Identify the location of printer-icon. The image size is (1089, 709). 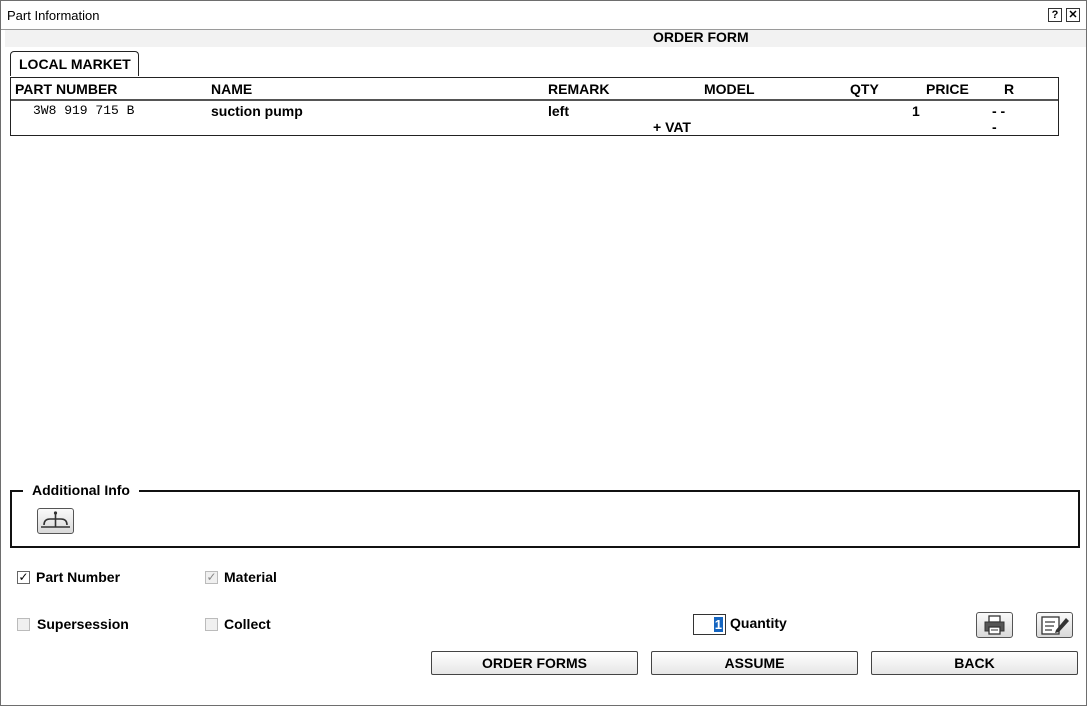
(994, 625).